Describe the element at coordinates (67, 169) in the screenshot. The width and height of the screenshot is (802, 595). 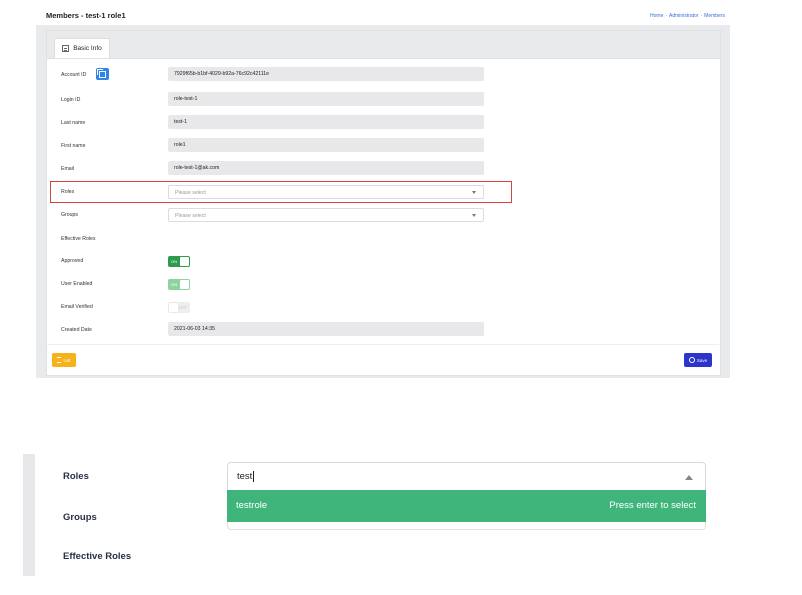
I see `email-label: Email` at that location.